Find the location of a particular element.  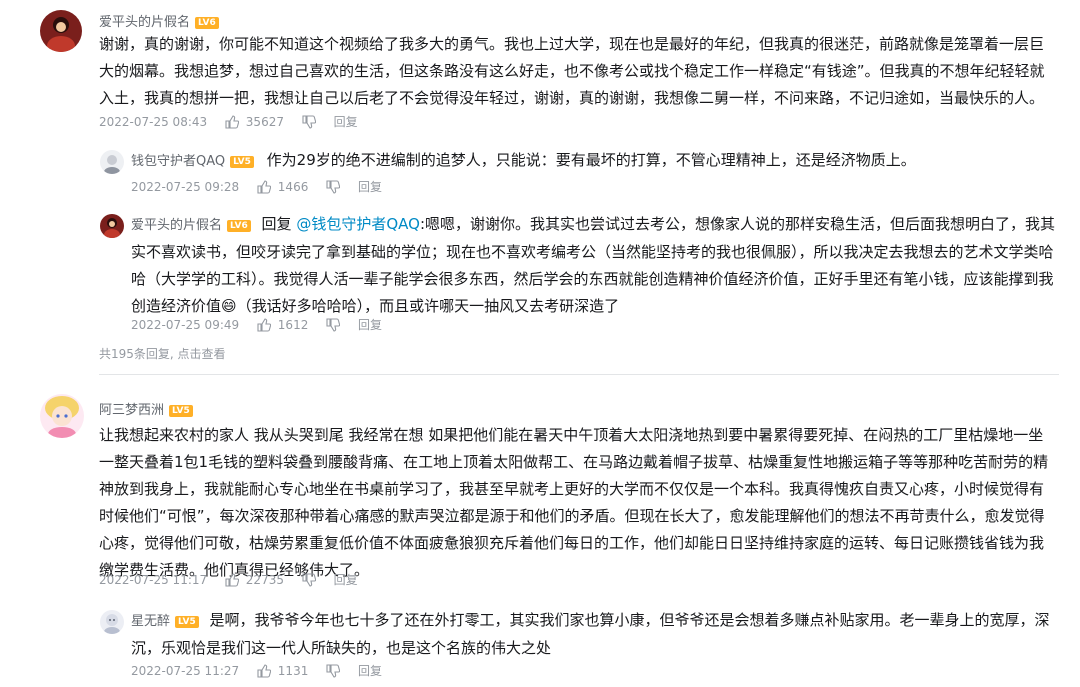

reply-prefix: 回复 is located at coordinates (276, 224).